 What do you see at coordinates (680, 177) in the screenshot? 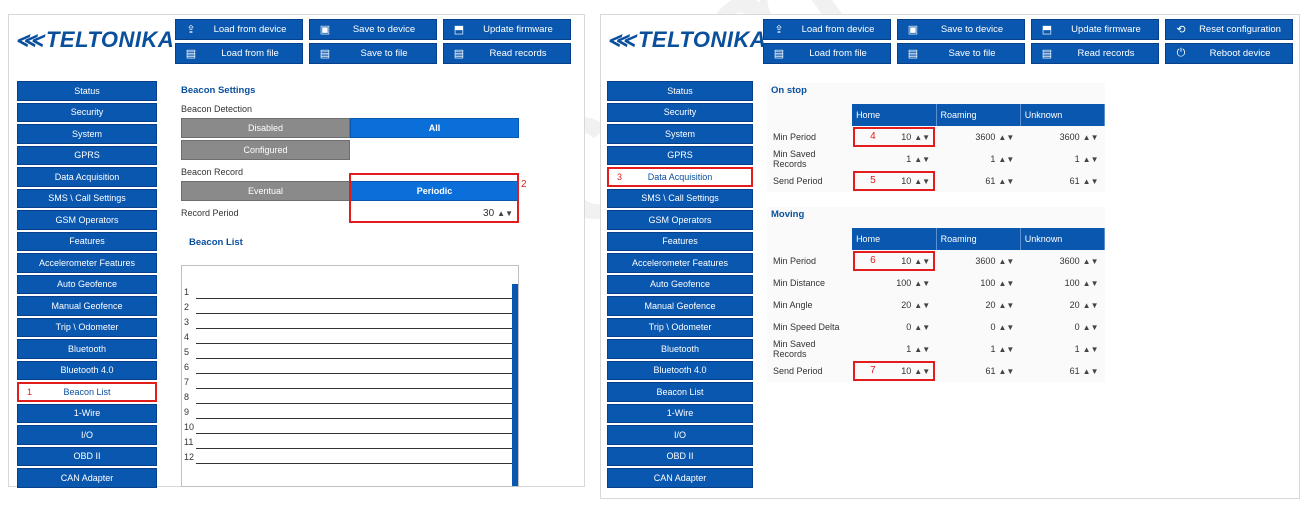
I see `sidebar-item-data-acquisition: 3 Data Acquisition` at bounding box center [680, 177].